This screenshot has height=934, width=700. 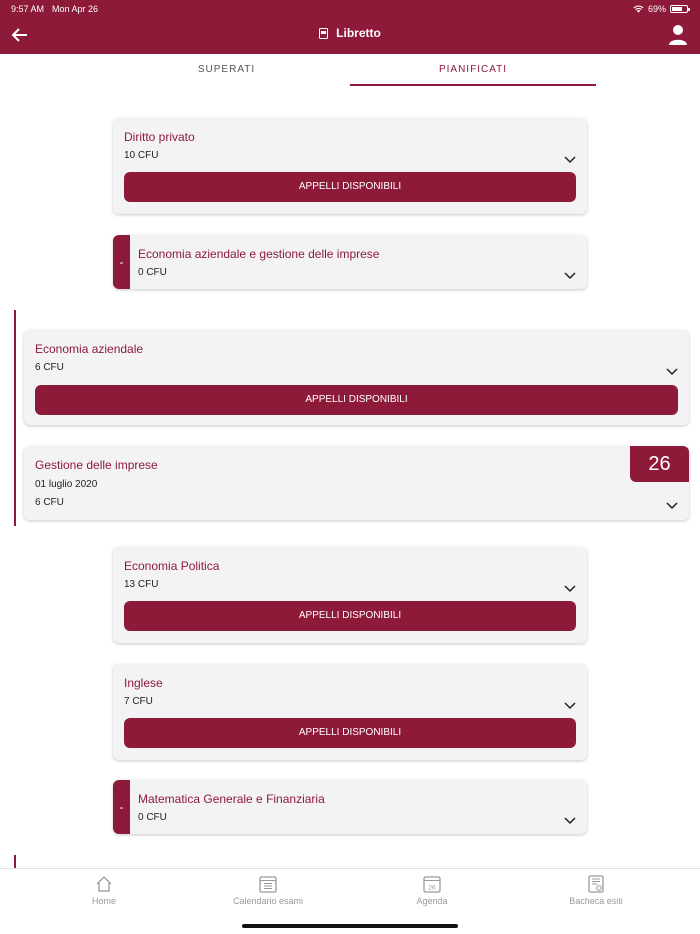 I want to click on page-title: Libretto, so click(x=350, y=33).